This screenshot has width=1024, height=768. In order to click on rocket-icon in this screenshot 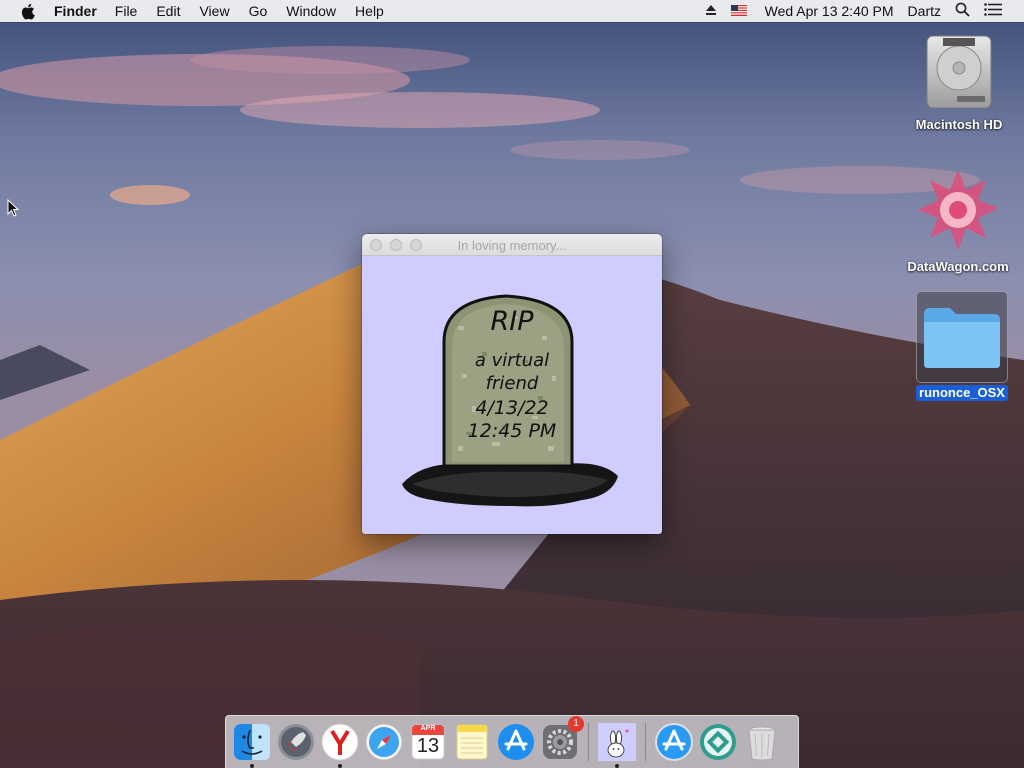, I will do `click(296, 742)`.